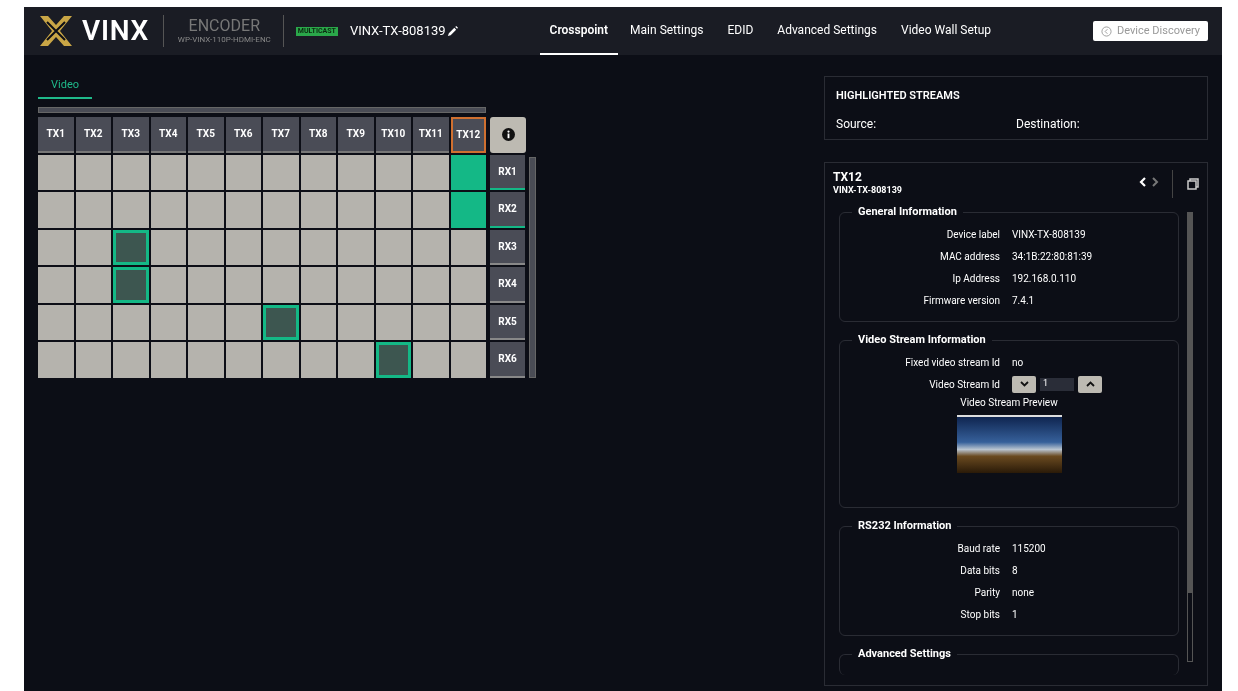 Image resolution: width=1238 pixels, height=691 pixels. Describe the element at coordinates (356, 134) in the screenshot. I see `tx-header: TX9` at that location.